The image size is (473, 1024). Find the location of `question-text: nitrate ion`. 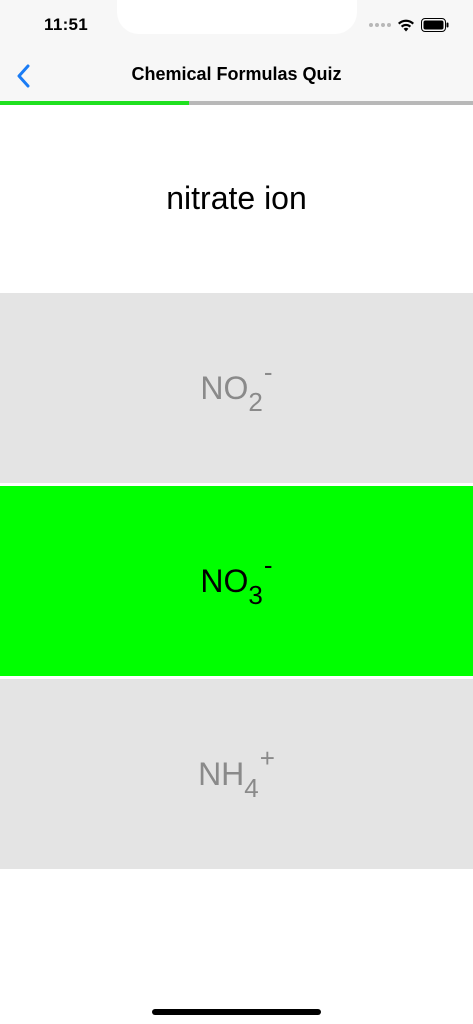

question-text: nitrate ion is located at coordinates (236, 197).